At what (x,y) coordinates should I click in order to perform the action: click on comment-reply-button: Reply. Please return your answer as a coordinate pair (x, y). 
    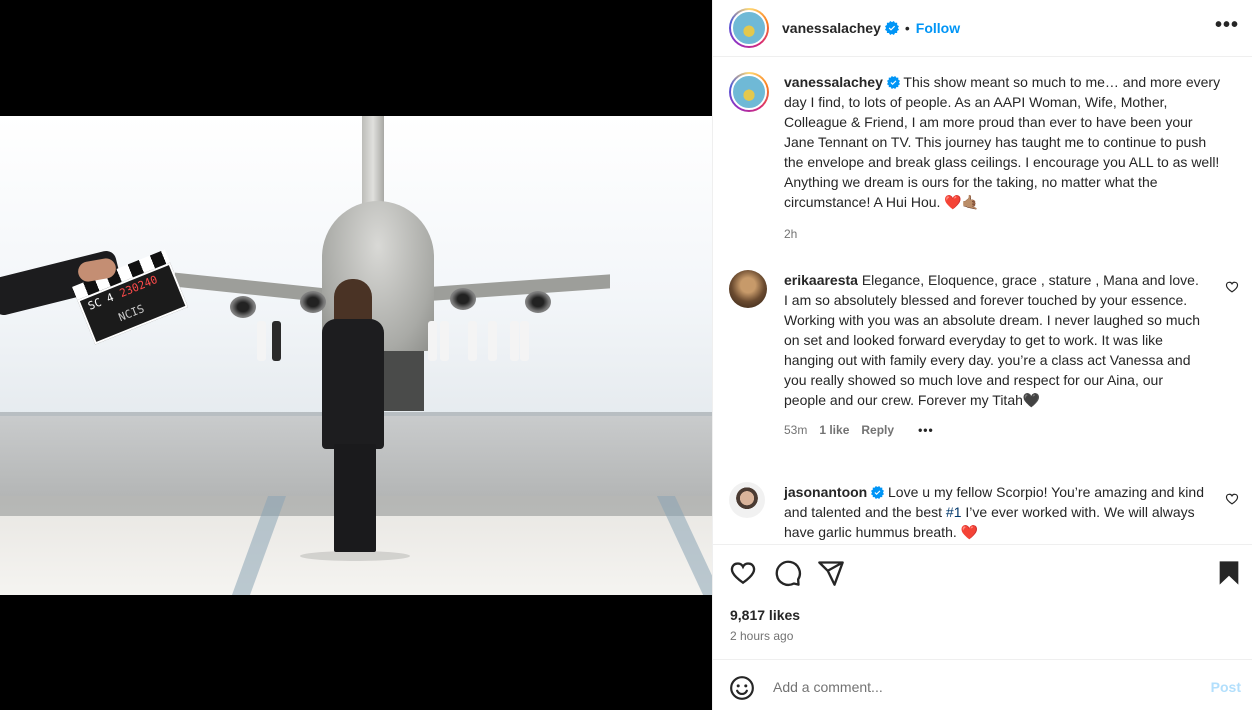
    Looking at the image, I should click on (877, 430).